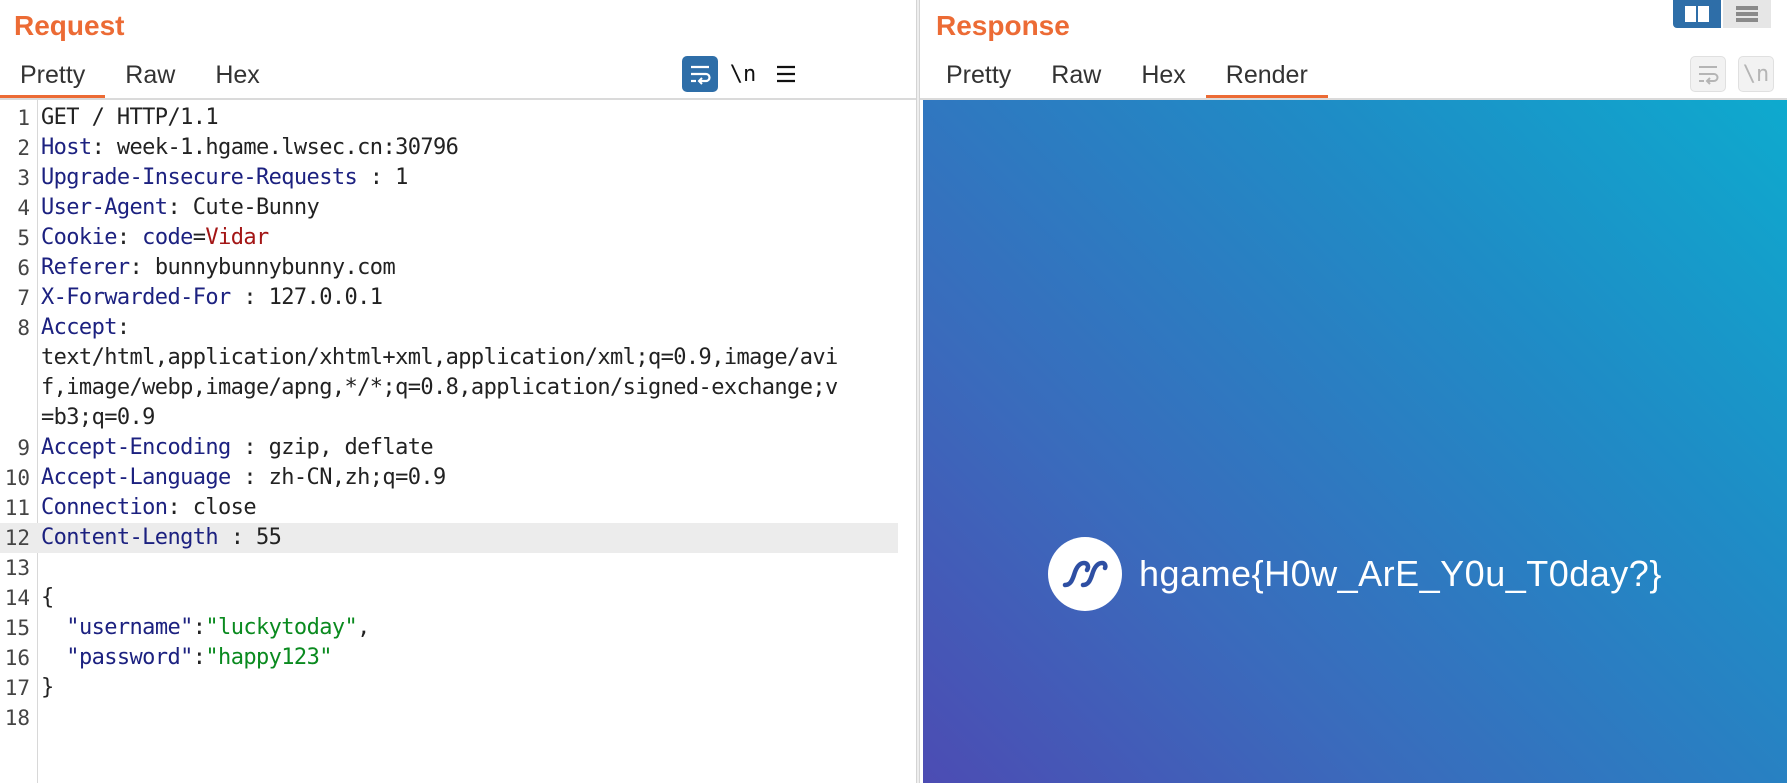  I want to click on request-title: Request, so click(69, 25).